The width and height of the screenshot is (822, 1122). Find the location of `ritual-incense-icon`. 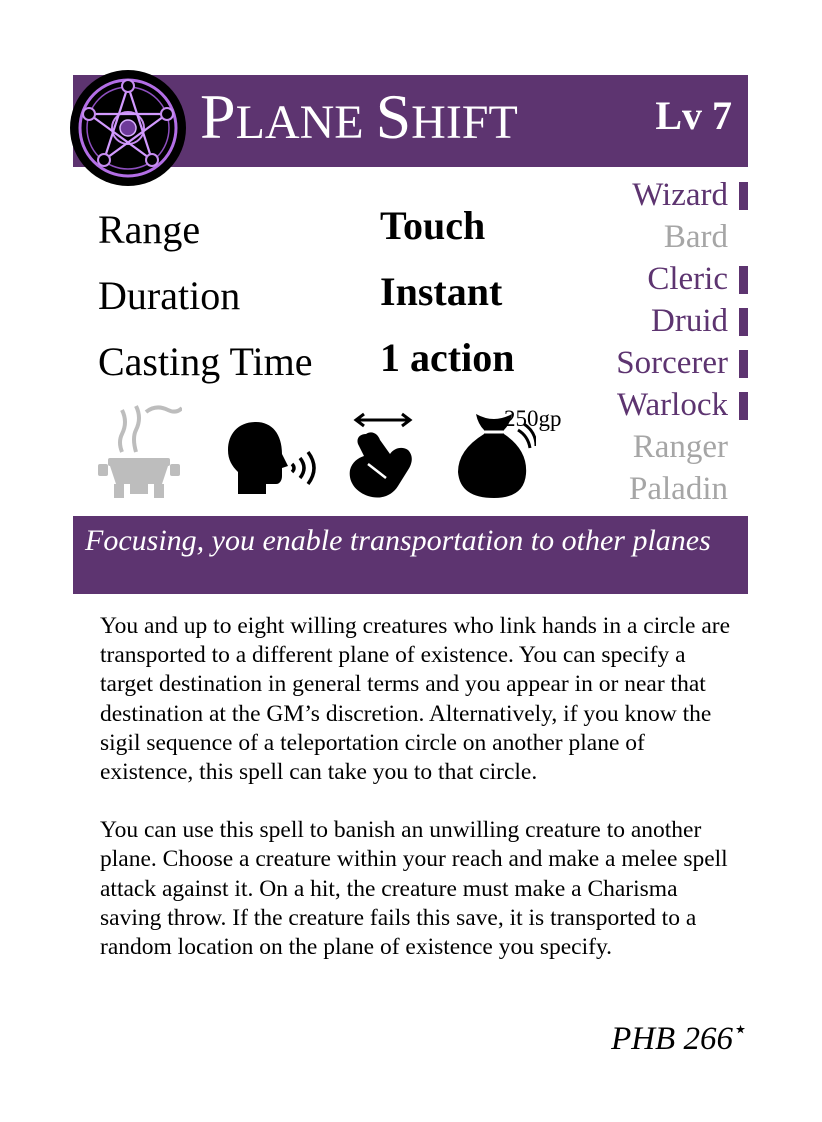

ritual-incense-icon is located at coordinates (140, 451).